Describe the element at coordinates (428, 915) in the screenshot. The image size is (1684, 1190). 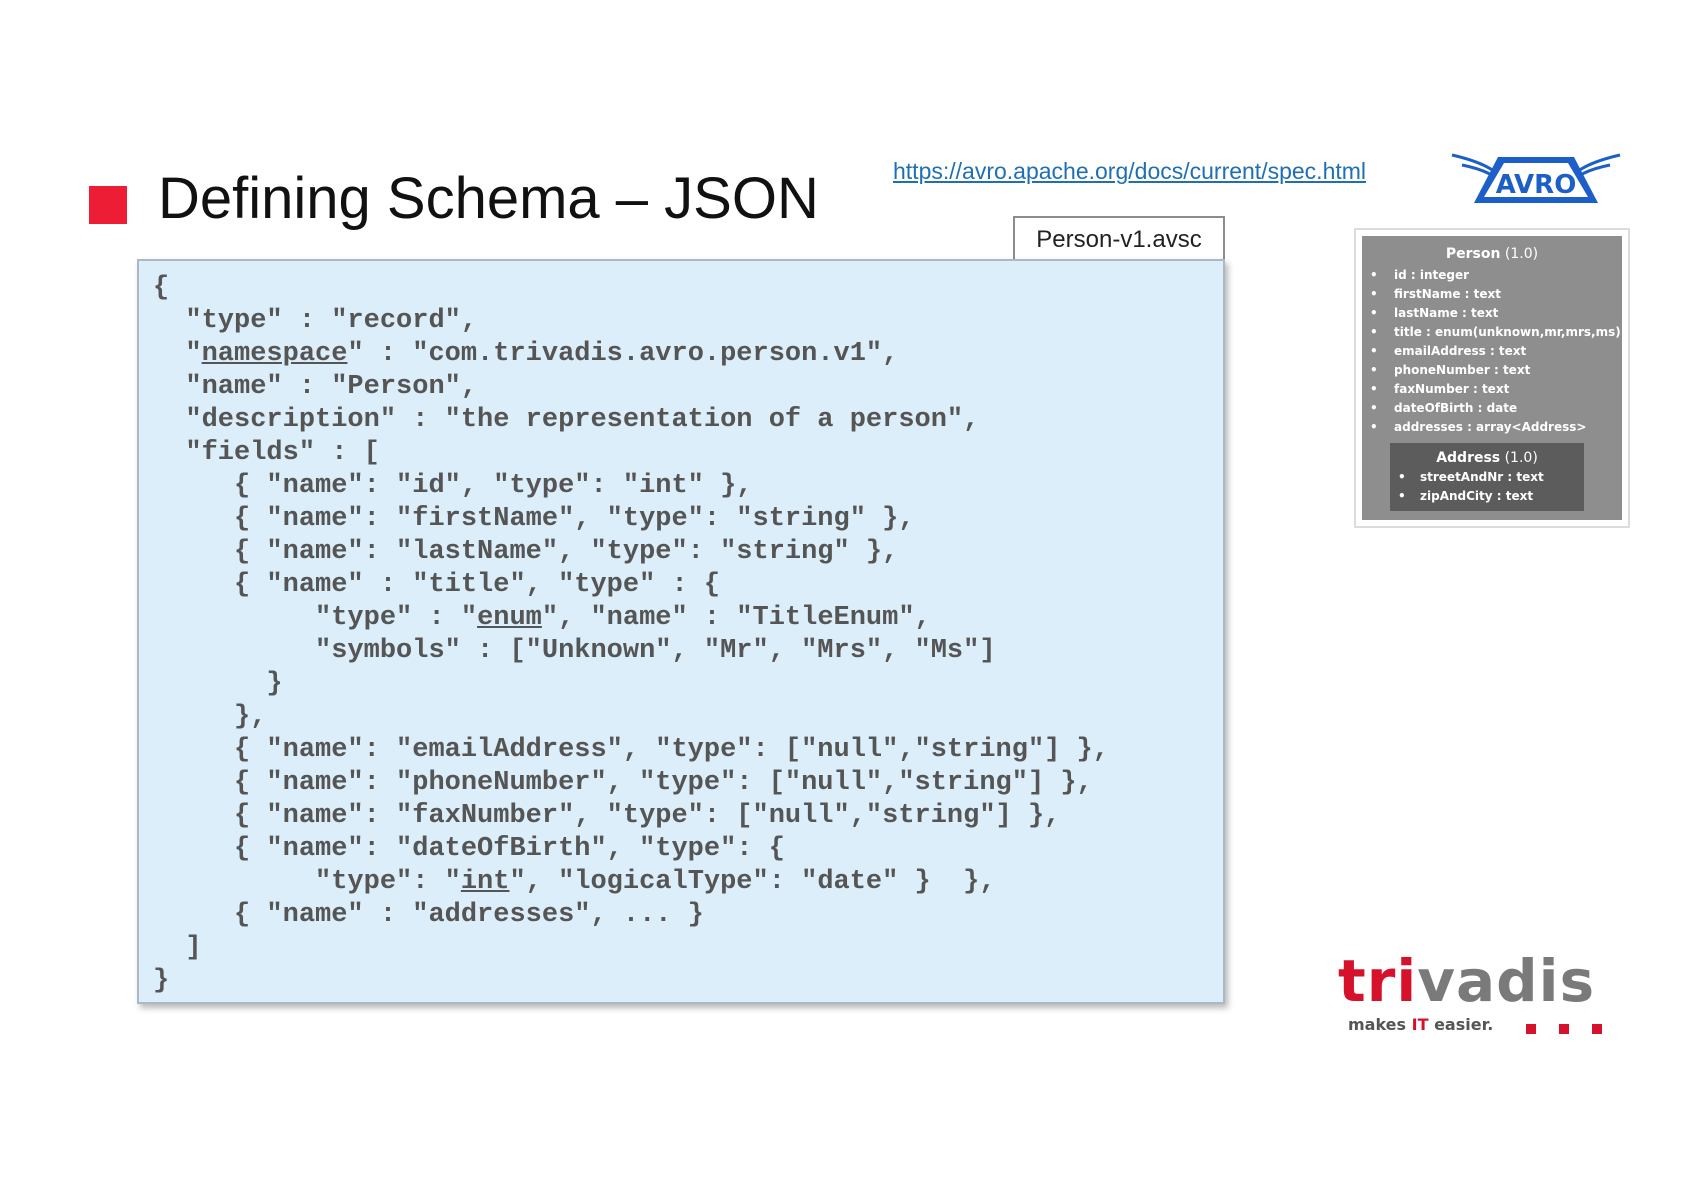
I see `code-line: { "name" : "addresses", ... }` at that location.